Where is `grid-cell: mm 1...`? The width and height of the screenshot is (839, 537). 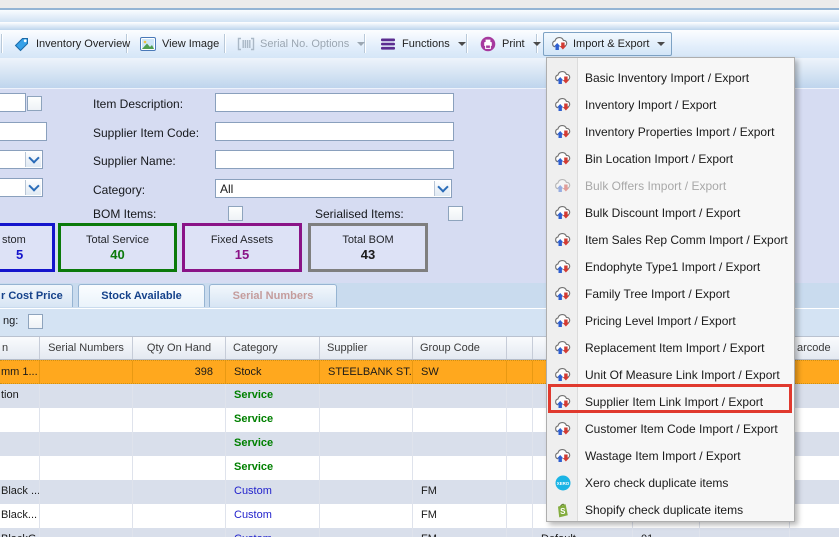
grid-cell: mm 1... is located at coordinates (20, 372).